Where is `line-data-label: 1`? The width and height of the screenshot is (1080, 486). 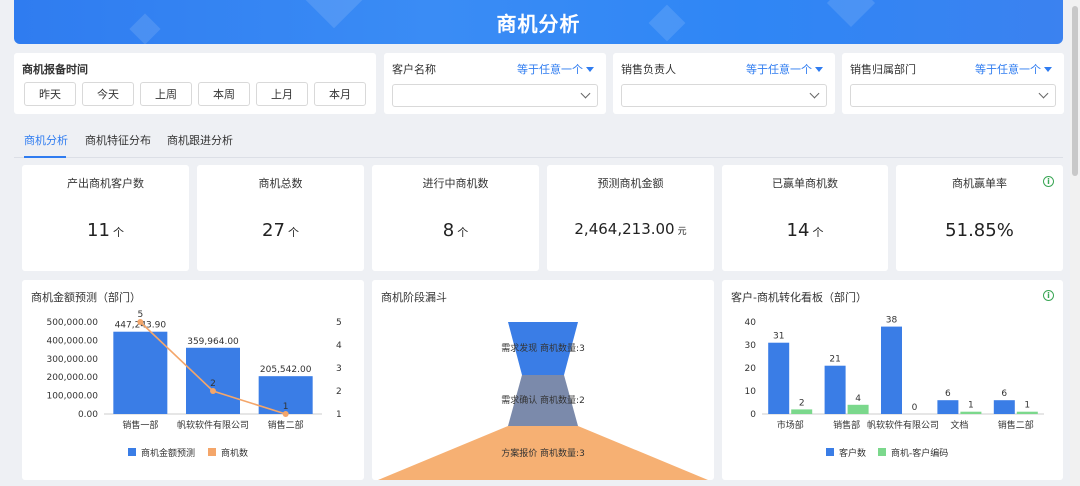
line-data-label: 1 is located at coordinates (286, 407).